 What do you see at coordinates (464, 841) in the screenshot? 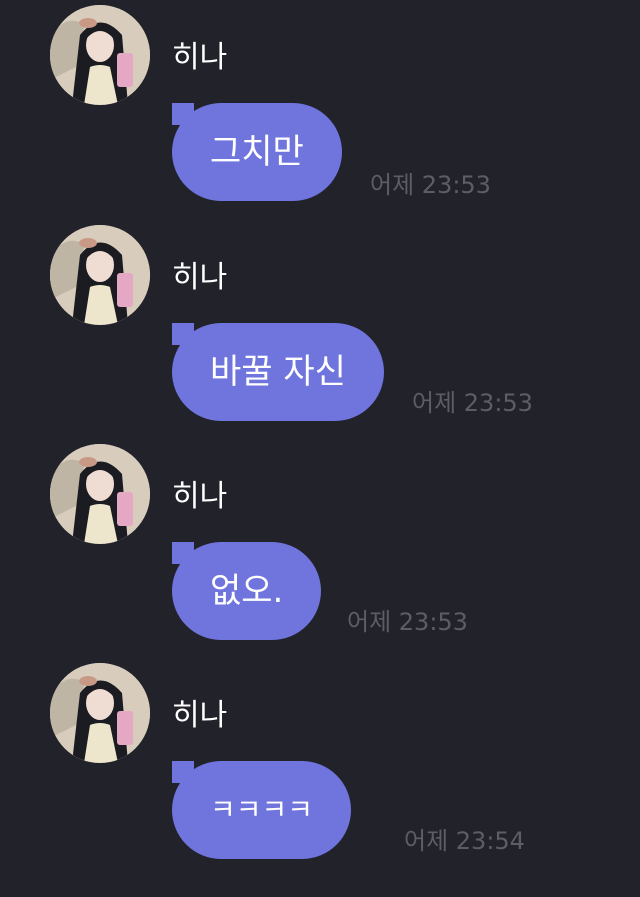
I see `message-timestamp: 어제 23:54` at bounding box center [464, 841].